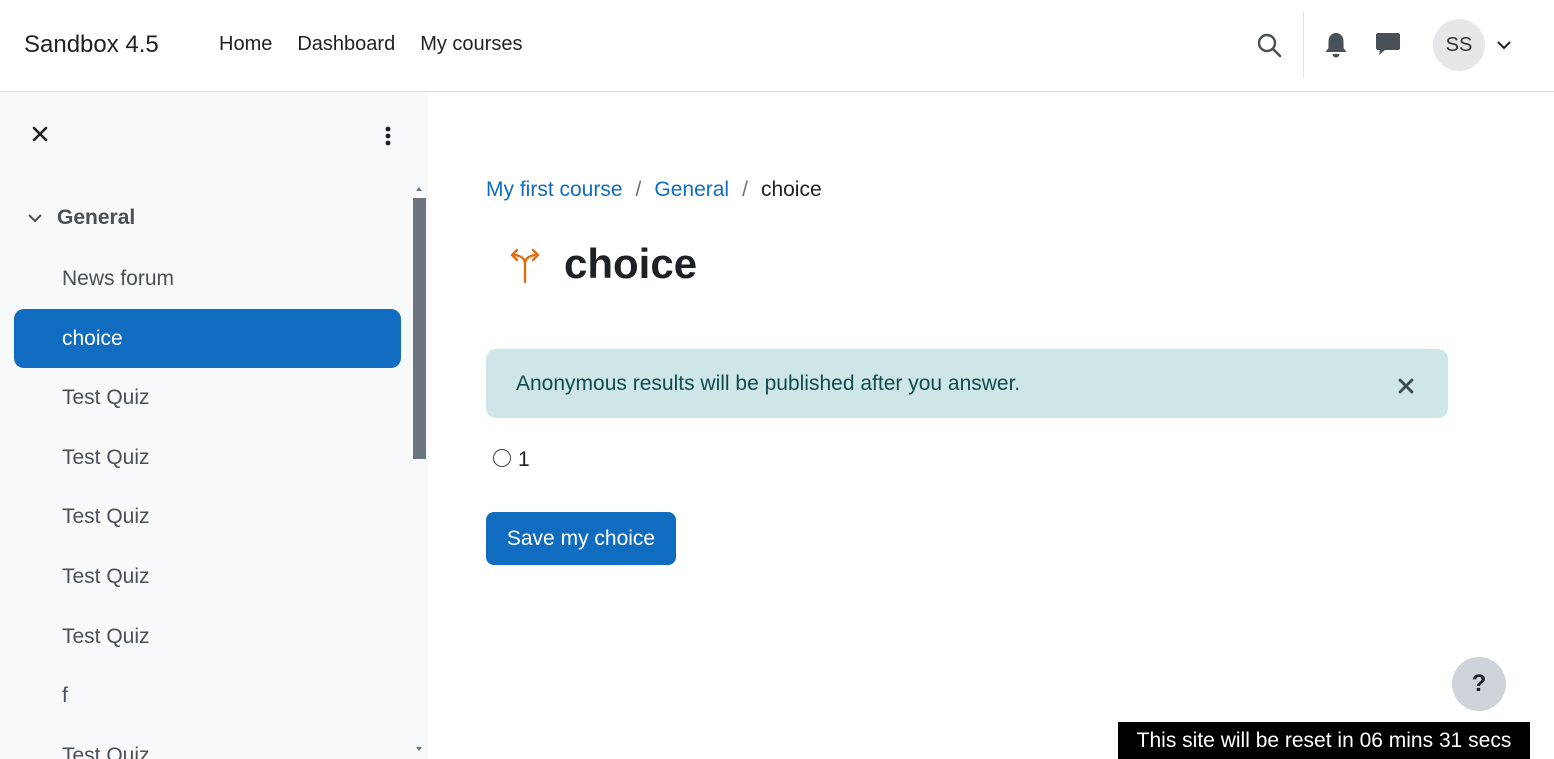  What do you see at coordinates (245, 44) in the screenshot?
I see `nav-link-home: Home` at bounding box center [245, 44].